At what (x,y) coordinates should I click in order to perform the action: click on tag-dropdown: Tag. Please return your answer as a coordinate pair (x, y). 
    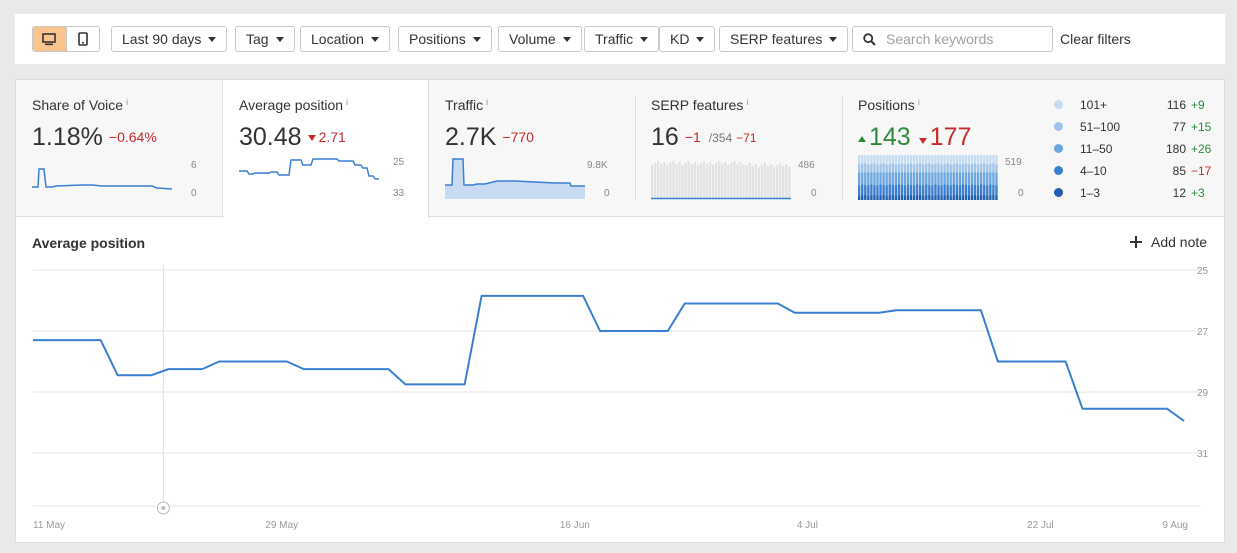
    Looking at the image, I should click on (265, 39).